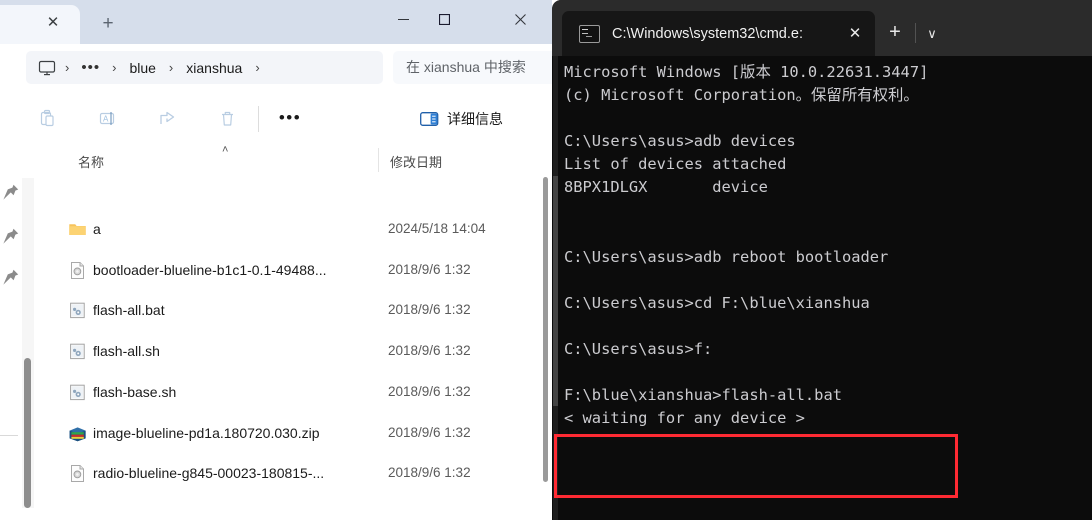  What do you see at coordinates (444, 20) in the screenshot?
I see `maximize-button` at bounding box center [444, 20].